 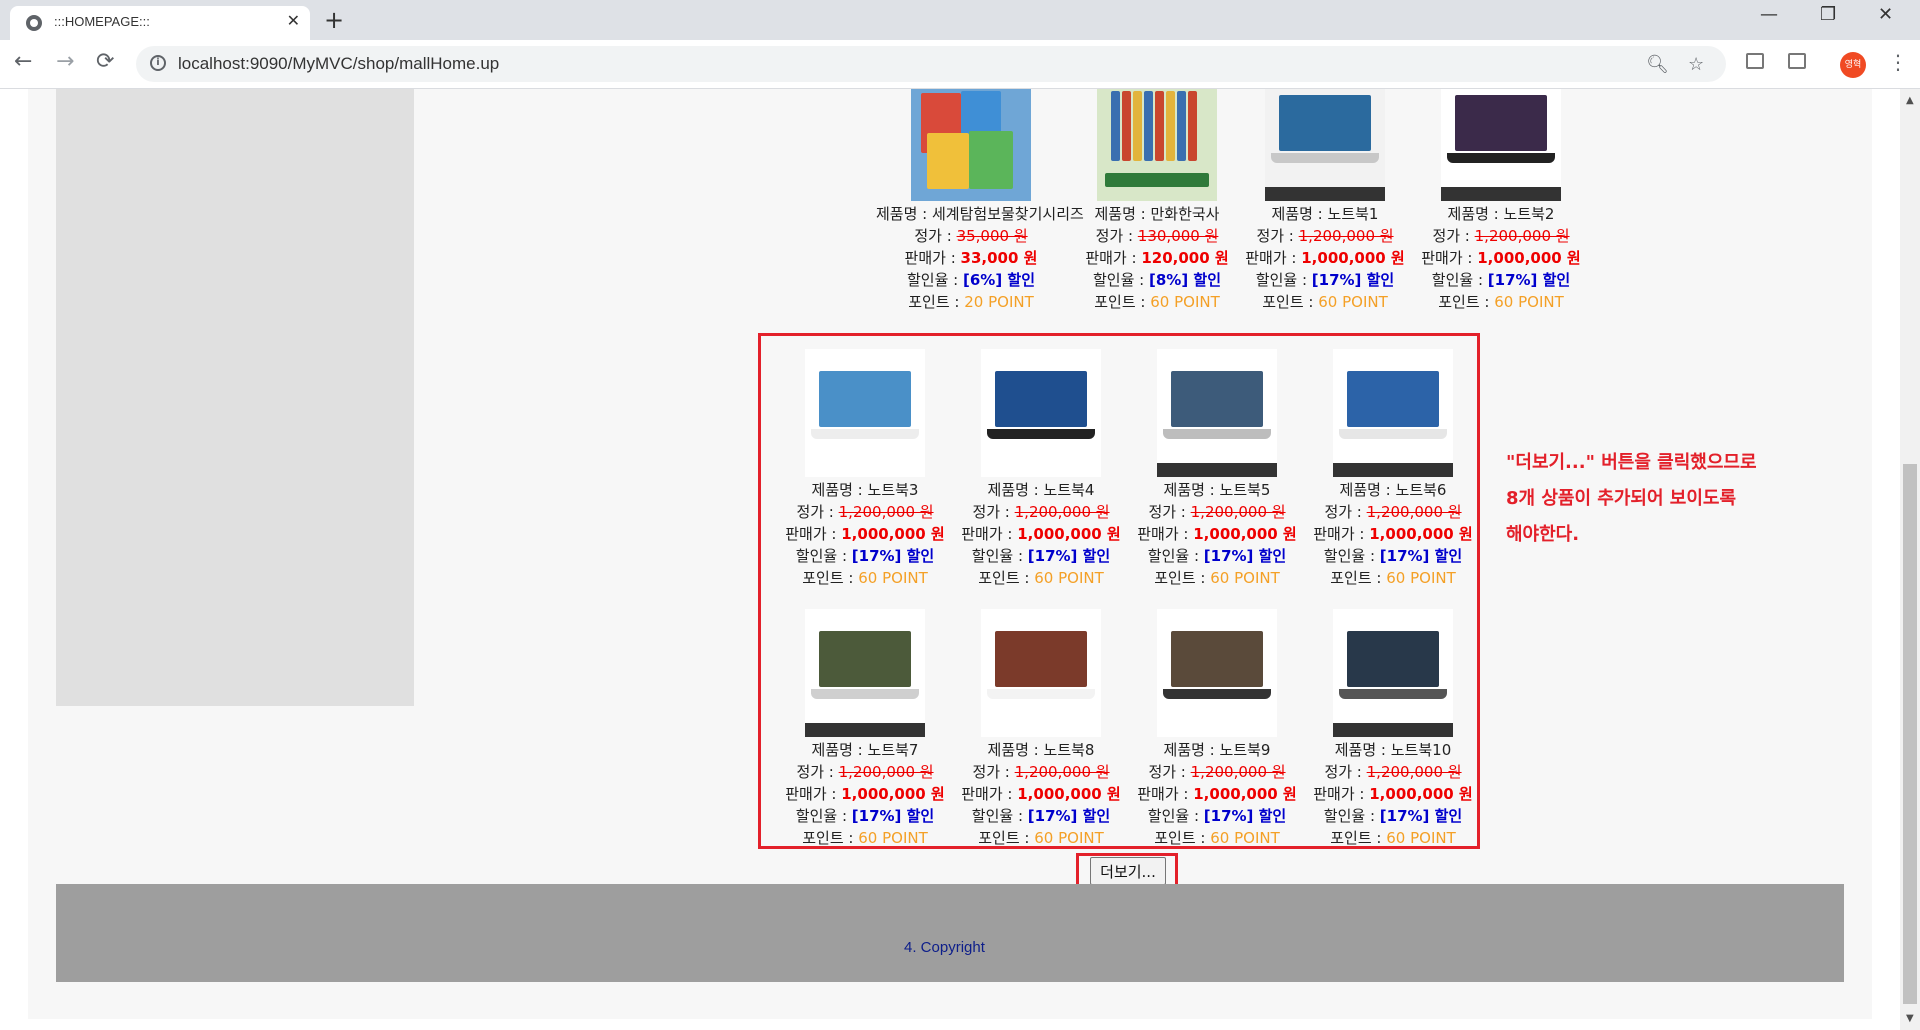 I want to click on tab-title: :::HOMEPAGE:::, so click(x=102, y=21).